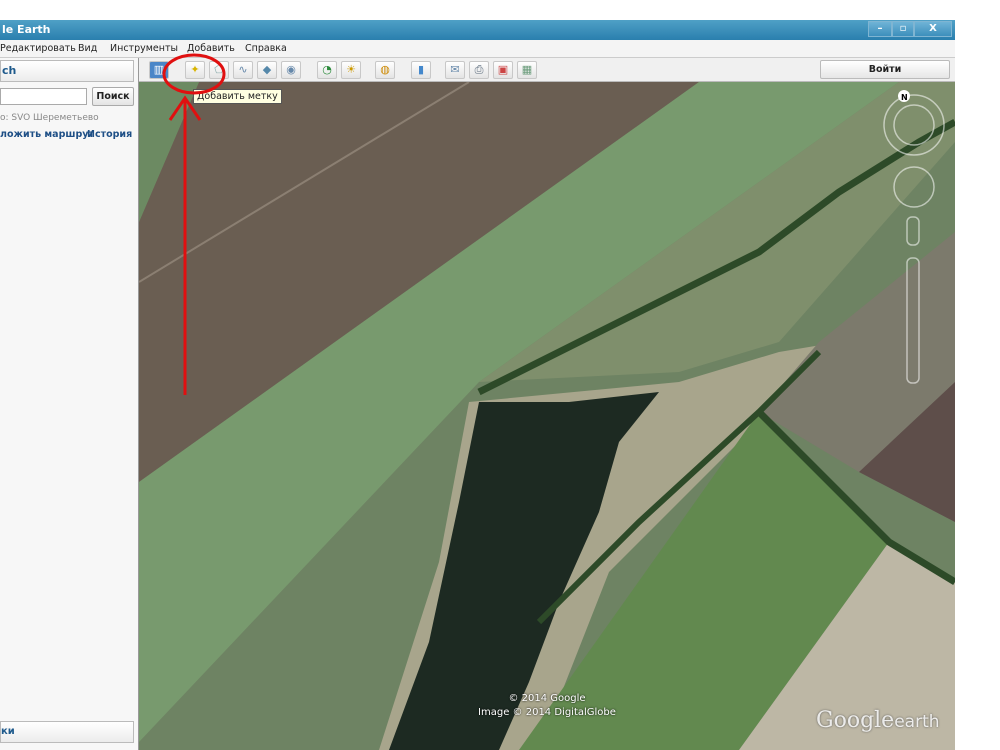 The width and height of the screenshot is (1000, 750). What do you see at coordinates (243, 70) in the screenshot?
I see `path-icon: ∿` at bounding box center [243, 70].